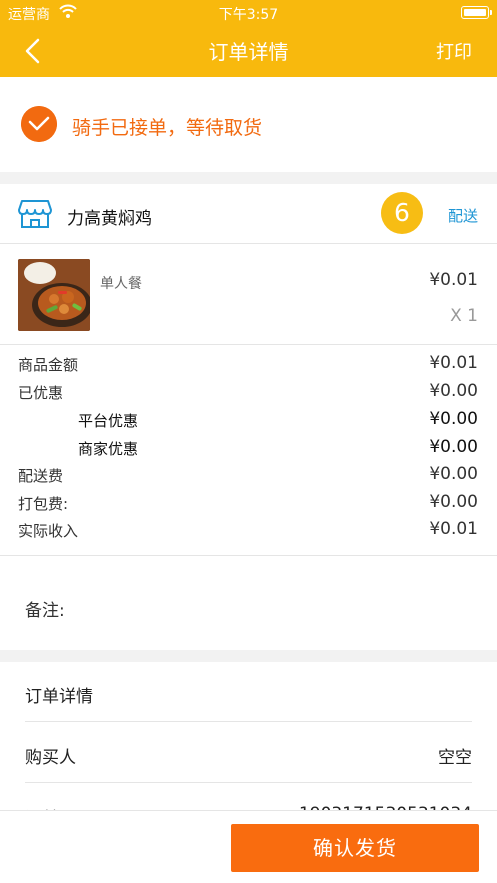 The height and width of the screenshot is (883, 497). I want to click on fee-row-packing: 打包费: ¥0.00, so click(248, 503).